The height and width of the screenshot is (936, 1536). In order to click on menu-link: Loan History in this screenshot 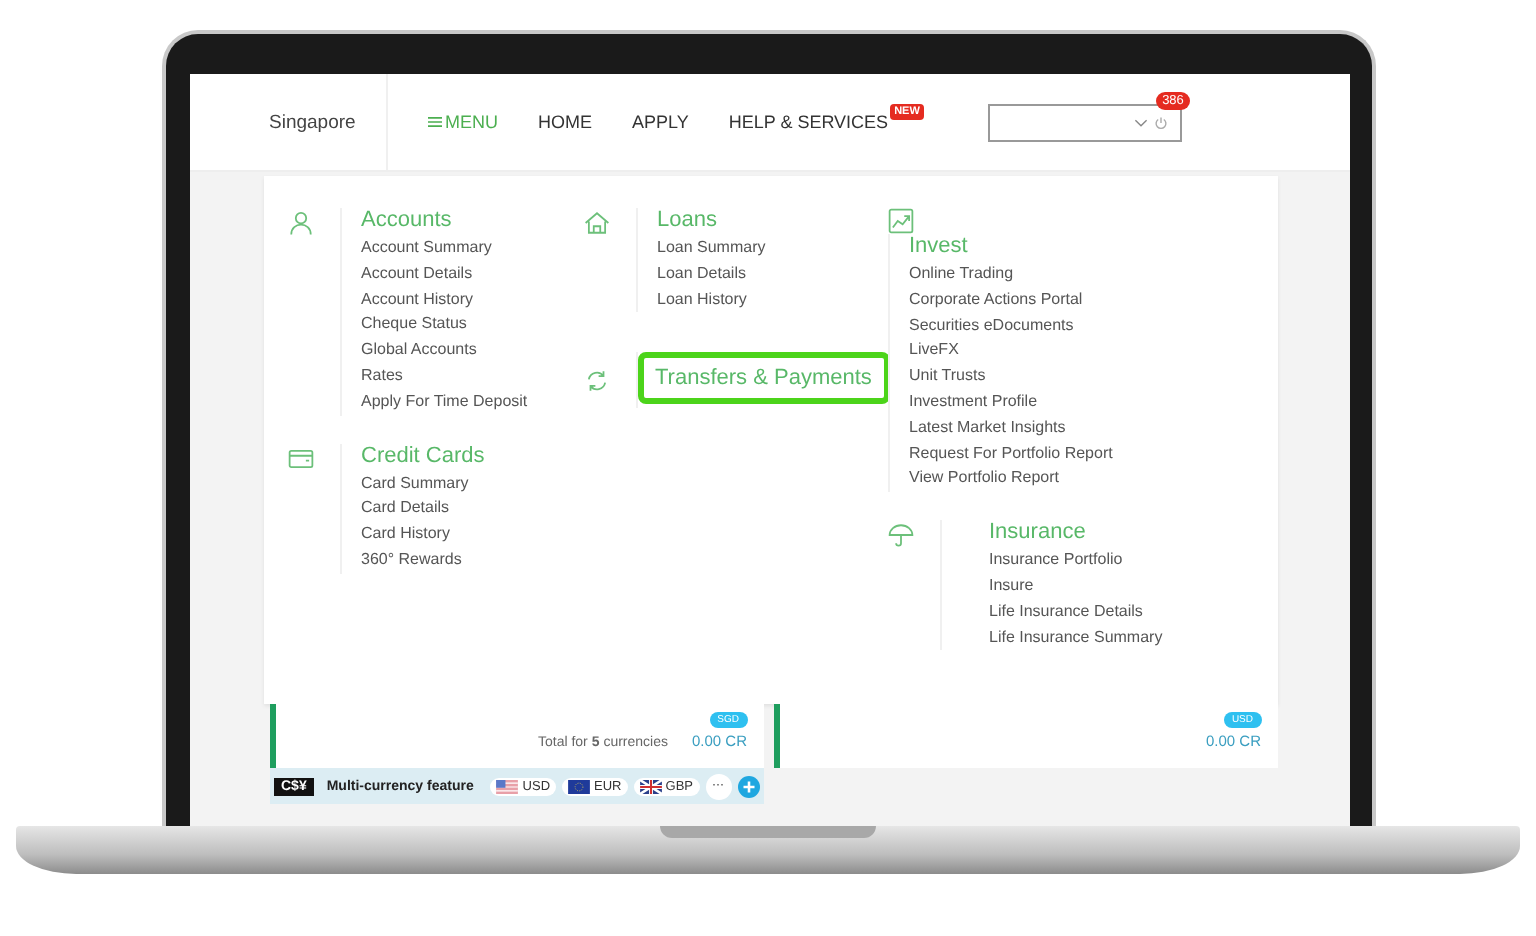, I will do `click(702, 300)`.